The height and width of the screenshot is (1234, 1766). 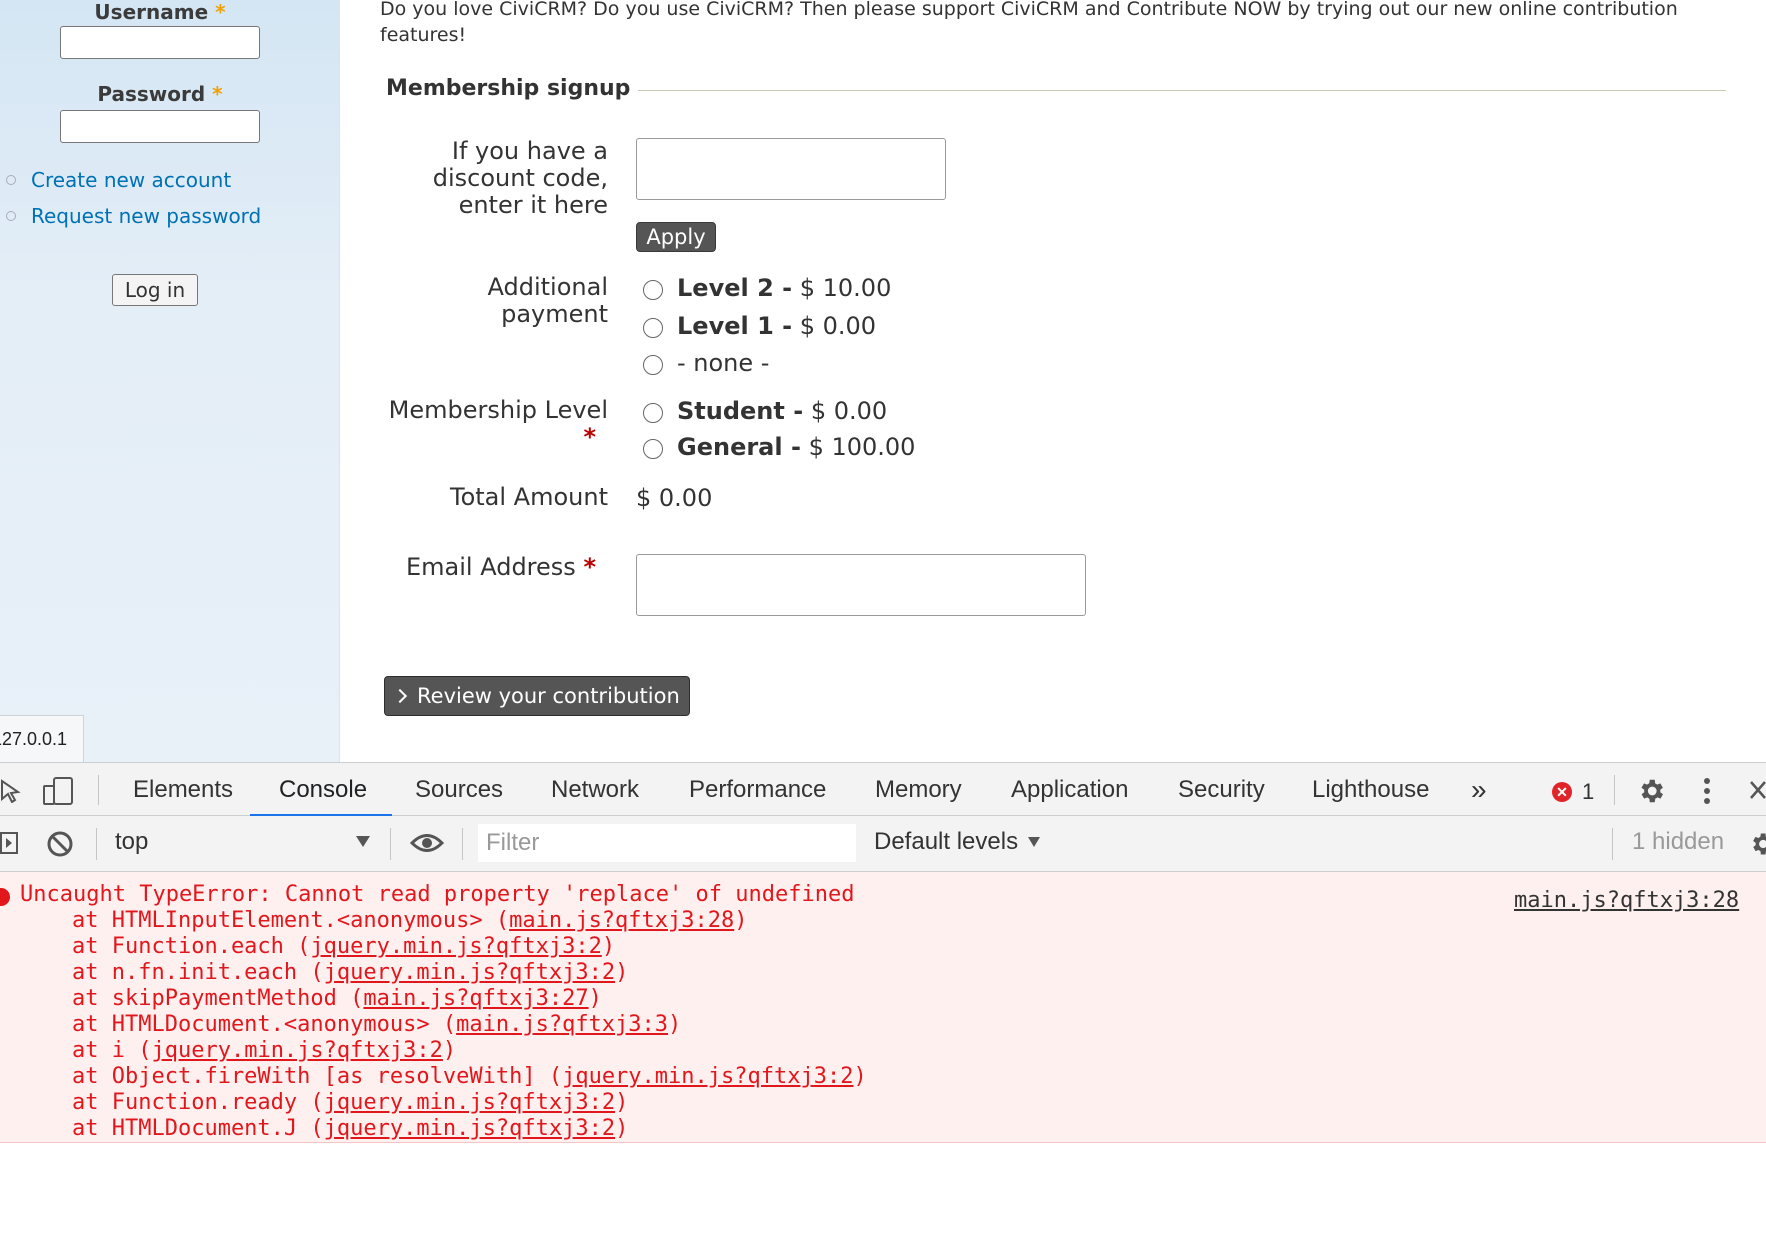 I want to click on password-label-text: Password, so click(x=151, y=94).